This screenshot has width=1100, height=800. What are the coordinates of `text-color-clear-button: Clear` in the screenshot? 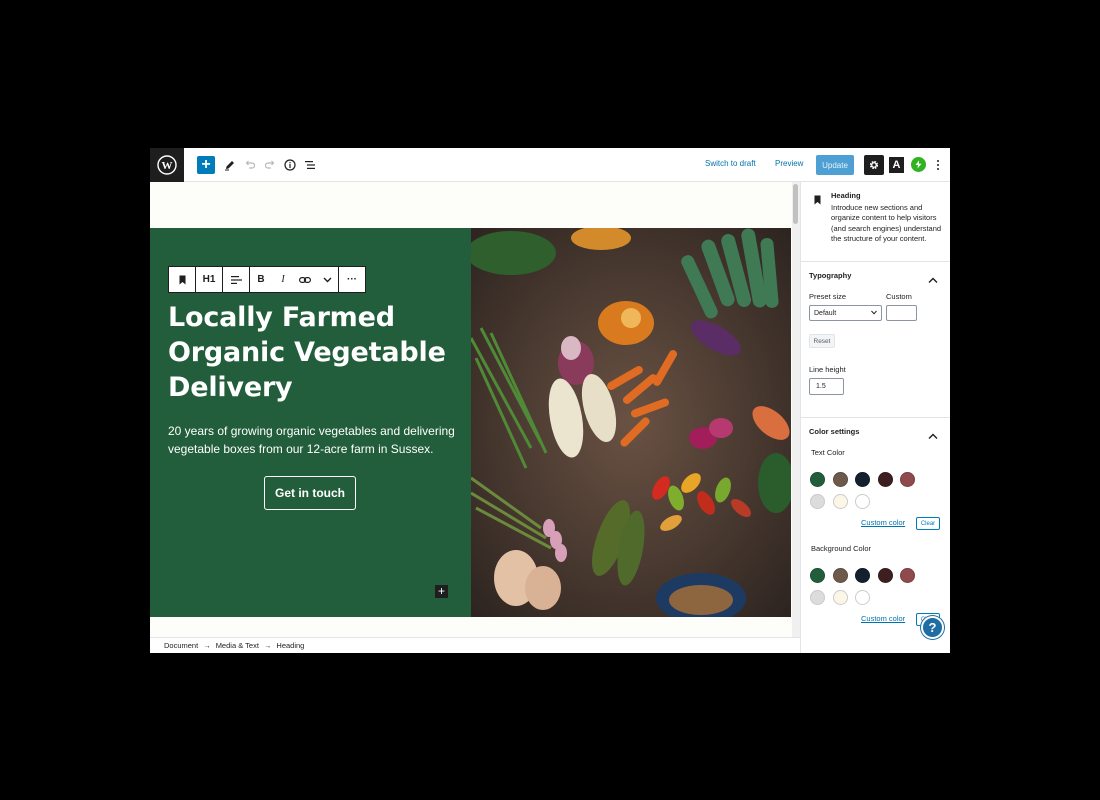 It's located at (928, 523).